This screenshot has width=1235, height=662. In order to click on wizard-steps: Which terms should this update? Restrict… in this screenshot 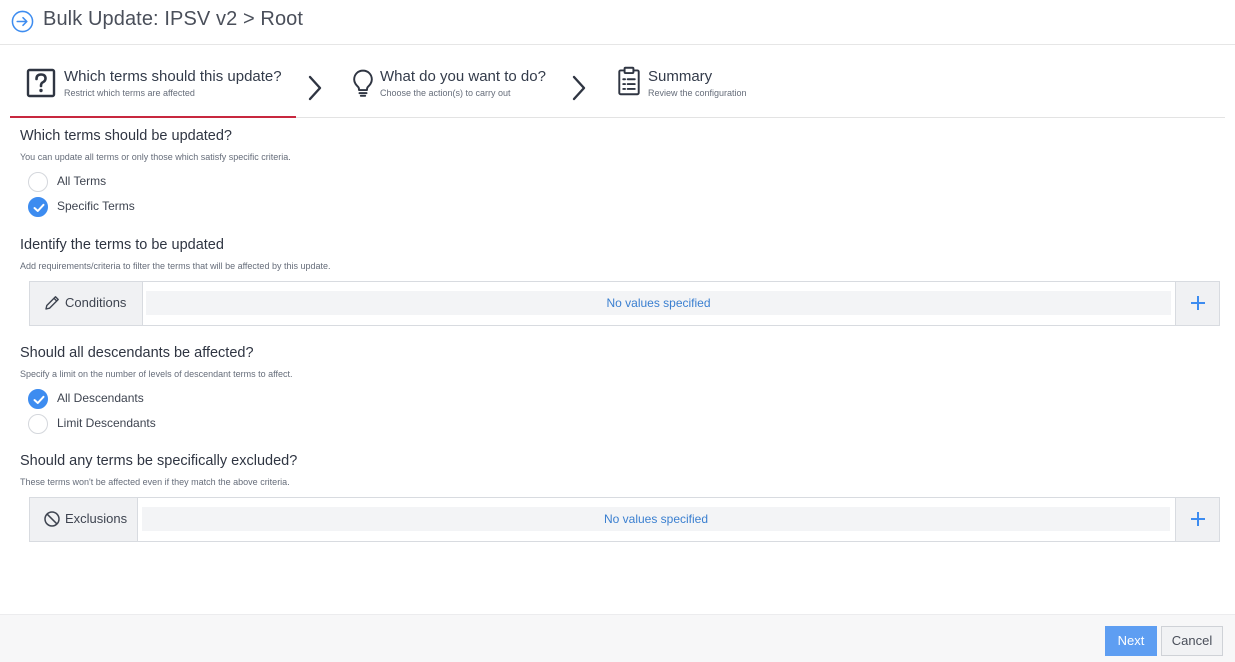, I will do `click(617, 82)`.